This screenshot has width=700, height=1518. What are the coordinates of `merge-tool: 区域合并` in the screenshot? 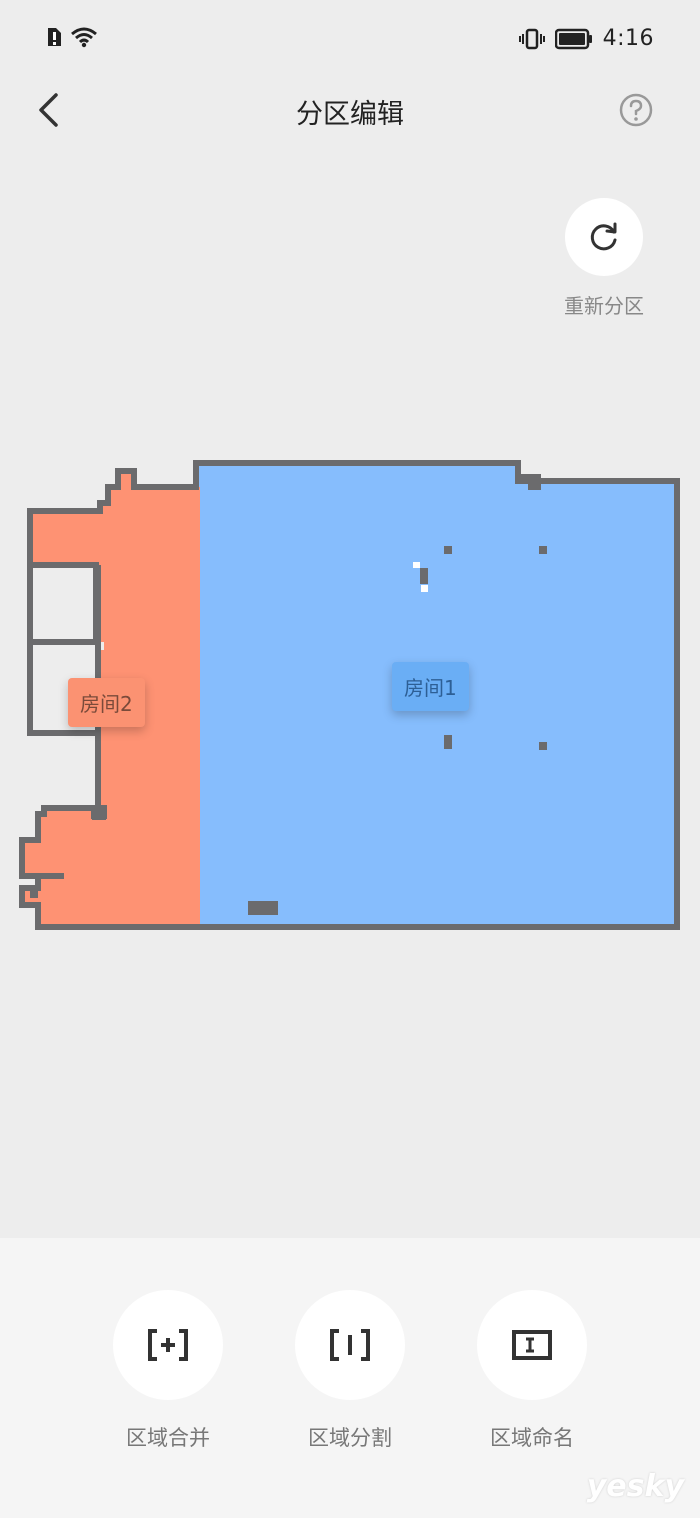 It's located at (168, 1371).